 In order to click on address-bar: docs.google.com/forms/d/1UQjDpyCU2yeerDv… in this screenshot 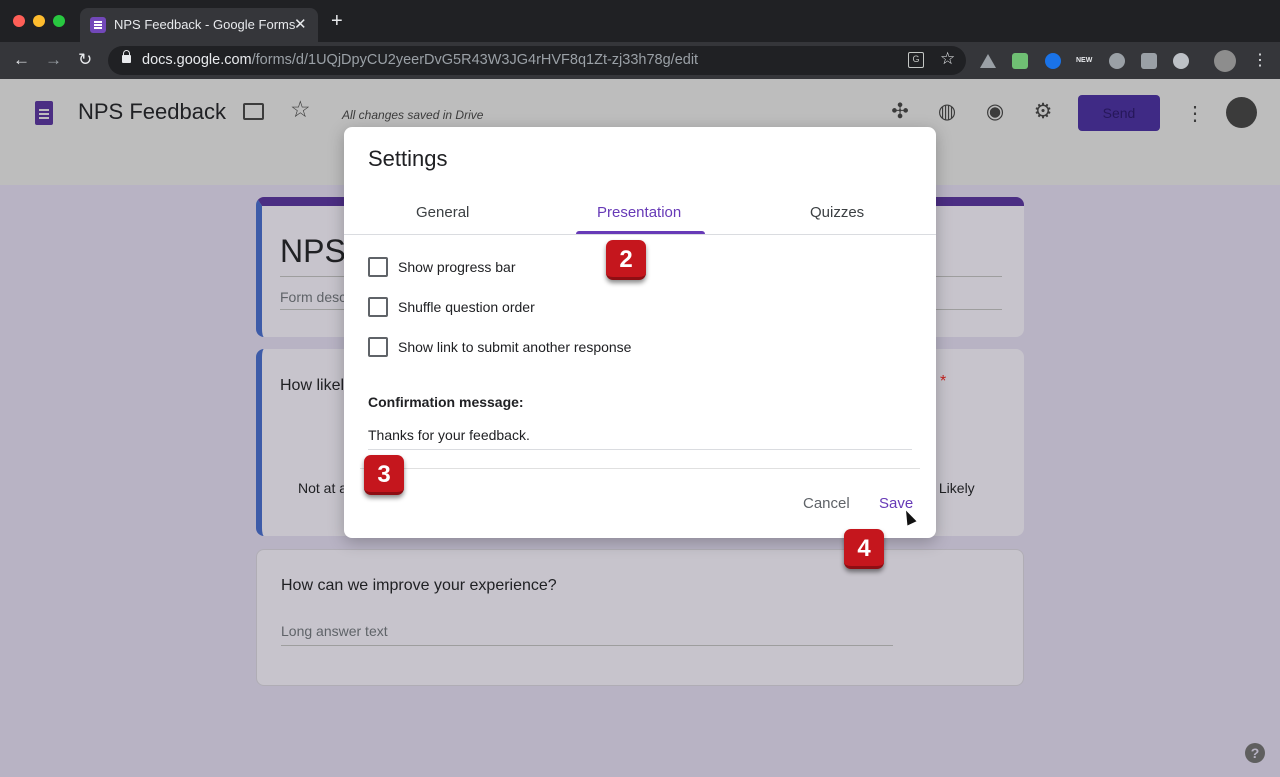, I will do `click(537, 60)`.